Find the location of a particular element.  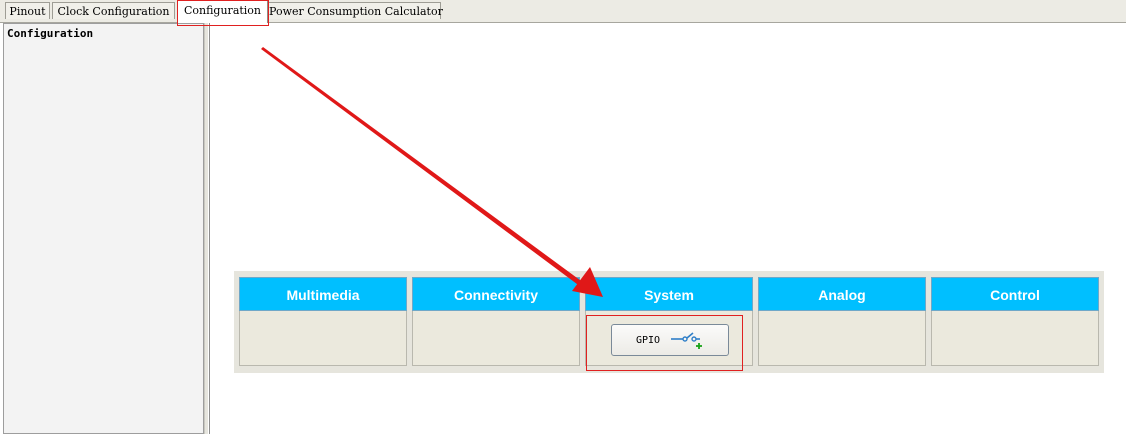

gpio-button-label: GPIO is located at coordinates (648, 340).